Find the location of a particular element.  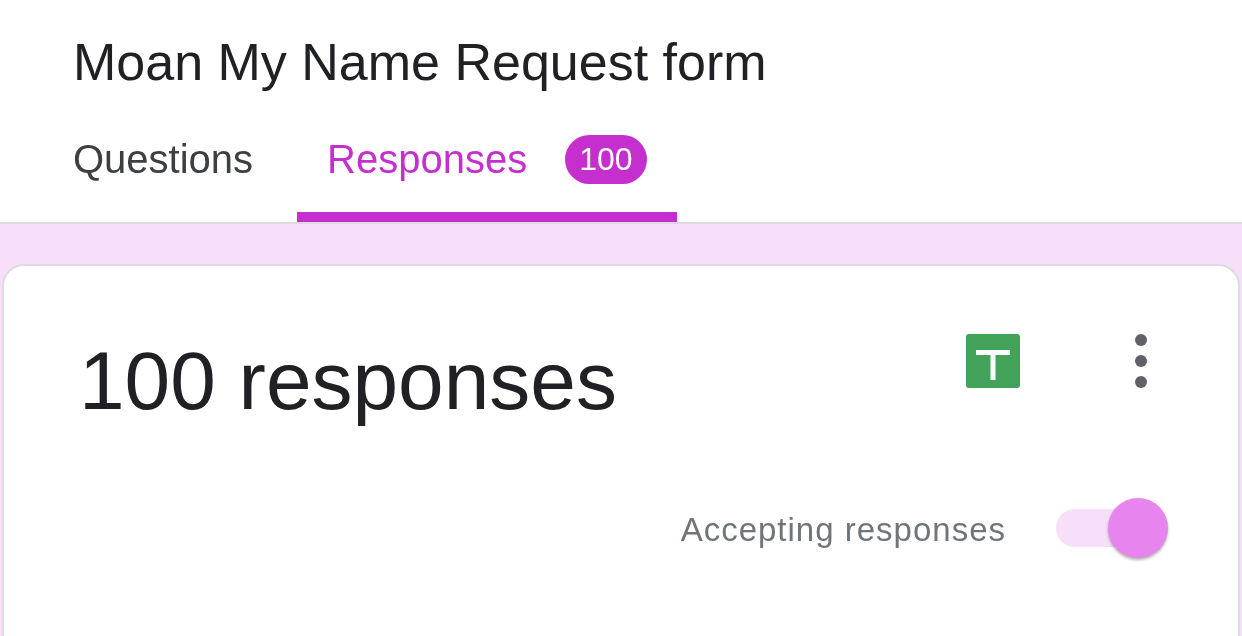

responses-count: 100 responses is located at coordinates (348, 381).